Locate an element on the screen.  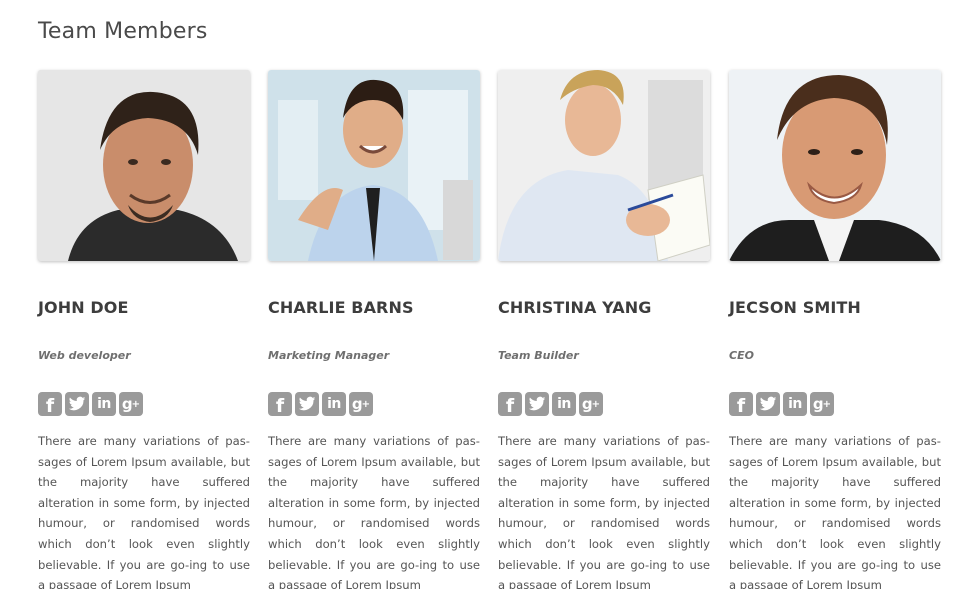
member-role: Web developer is located at coordinates (84, 355).